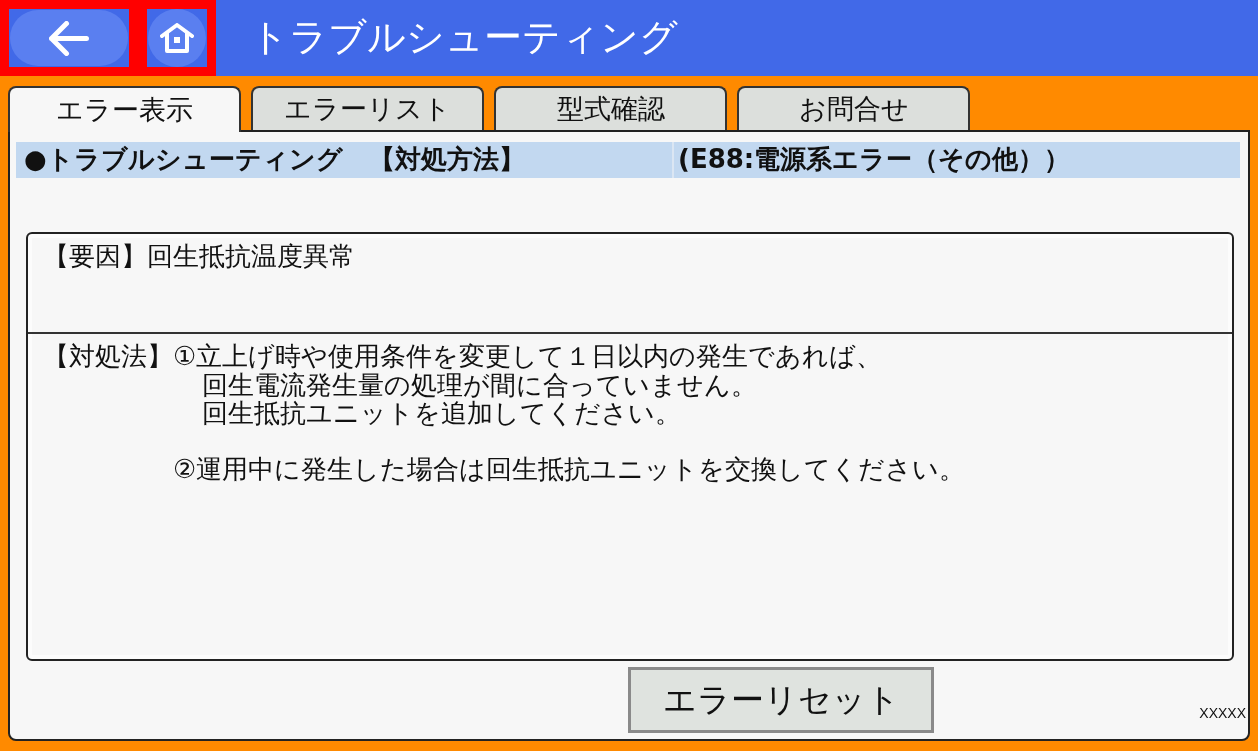 The image size is (1258, 751). I want to click on back-arrow-icon, so click(69, 38).